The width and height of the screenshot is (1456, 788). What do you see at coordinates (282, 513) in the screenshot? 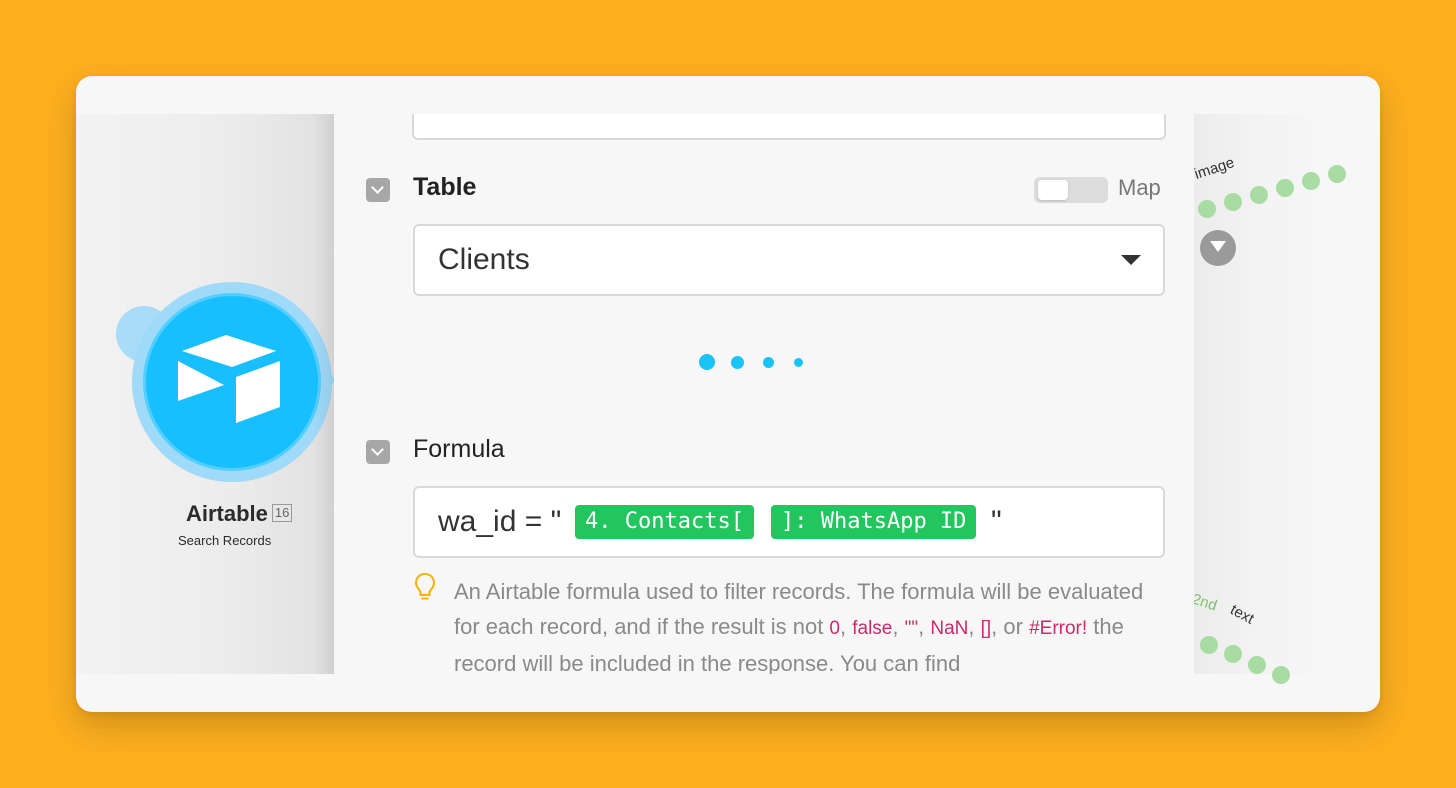
I see `module-count-badge: 16` at bounding box center [282, 513].